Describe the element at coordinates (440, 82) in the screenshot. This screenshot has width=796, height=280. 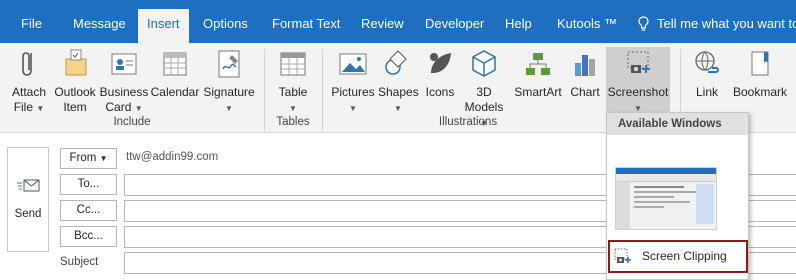
I see `icons-button: Icons` at that location.